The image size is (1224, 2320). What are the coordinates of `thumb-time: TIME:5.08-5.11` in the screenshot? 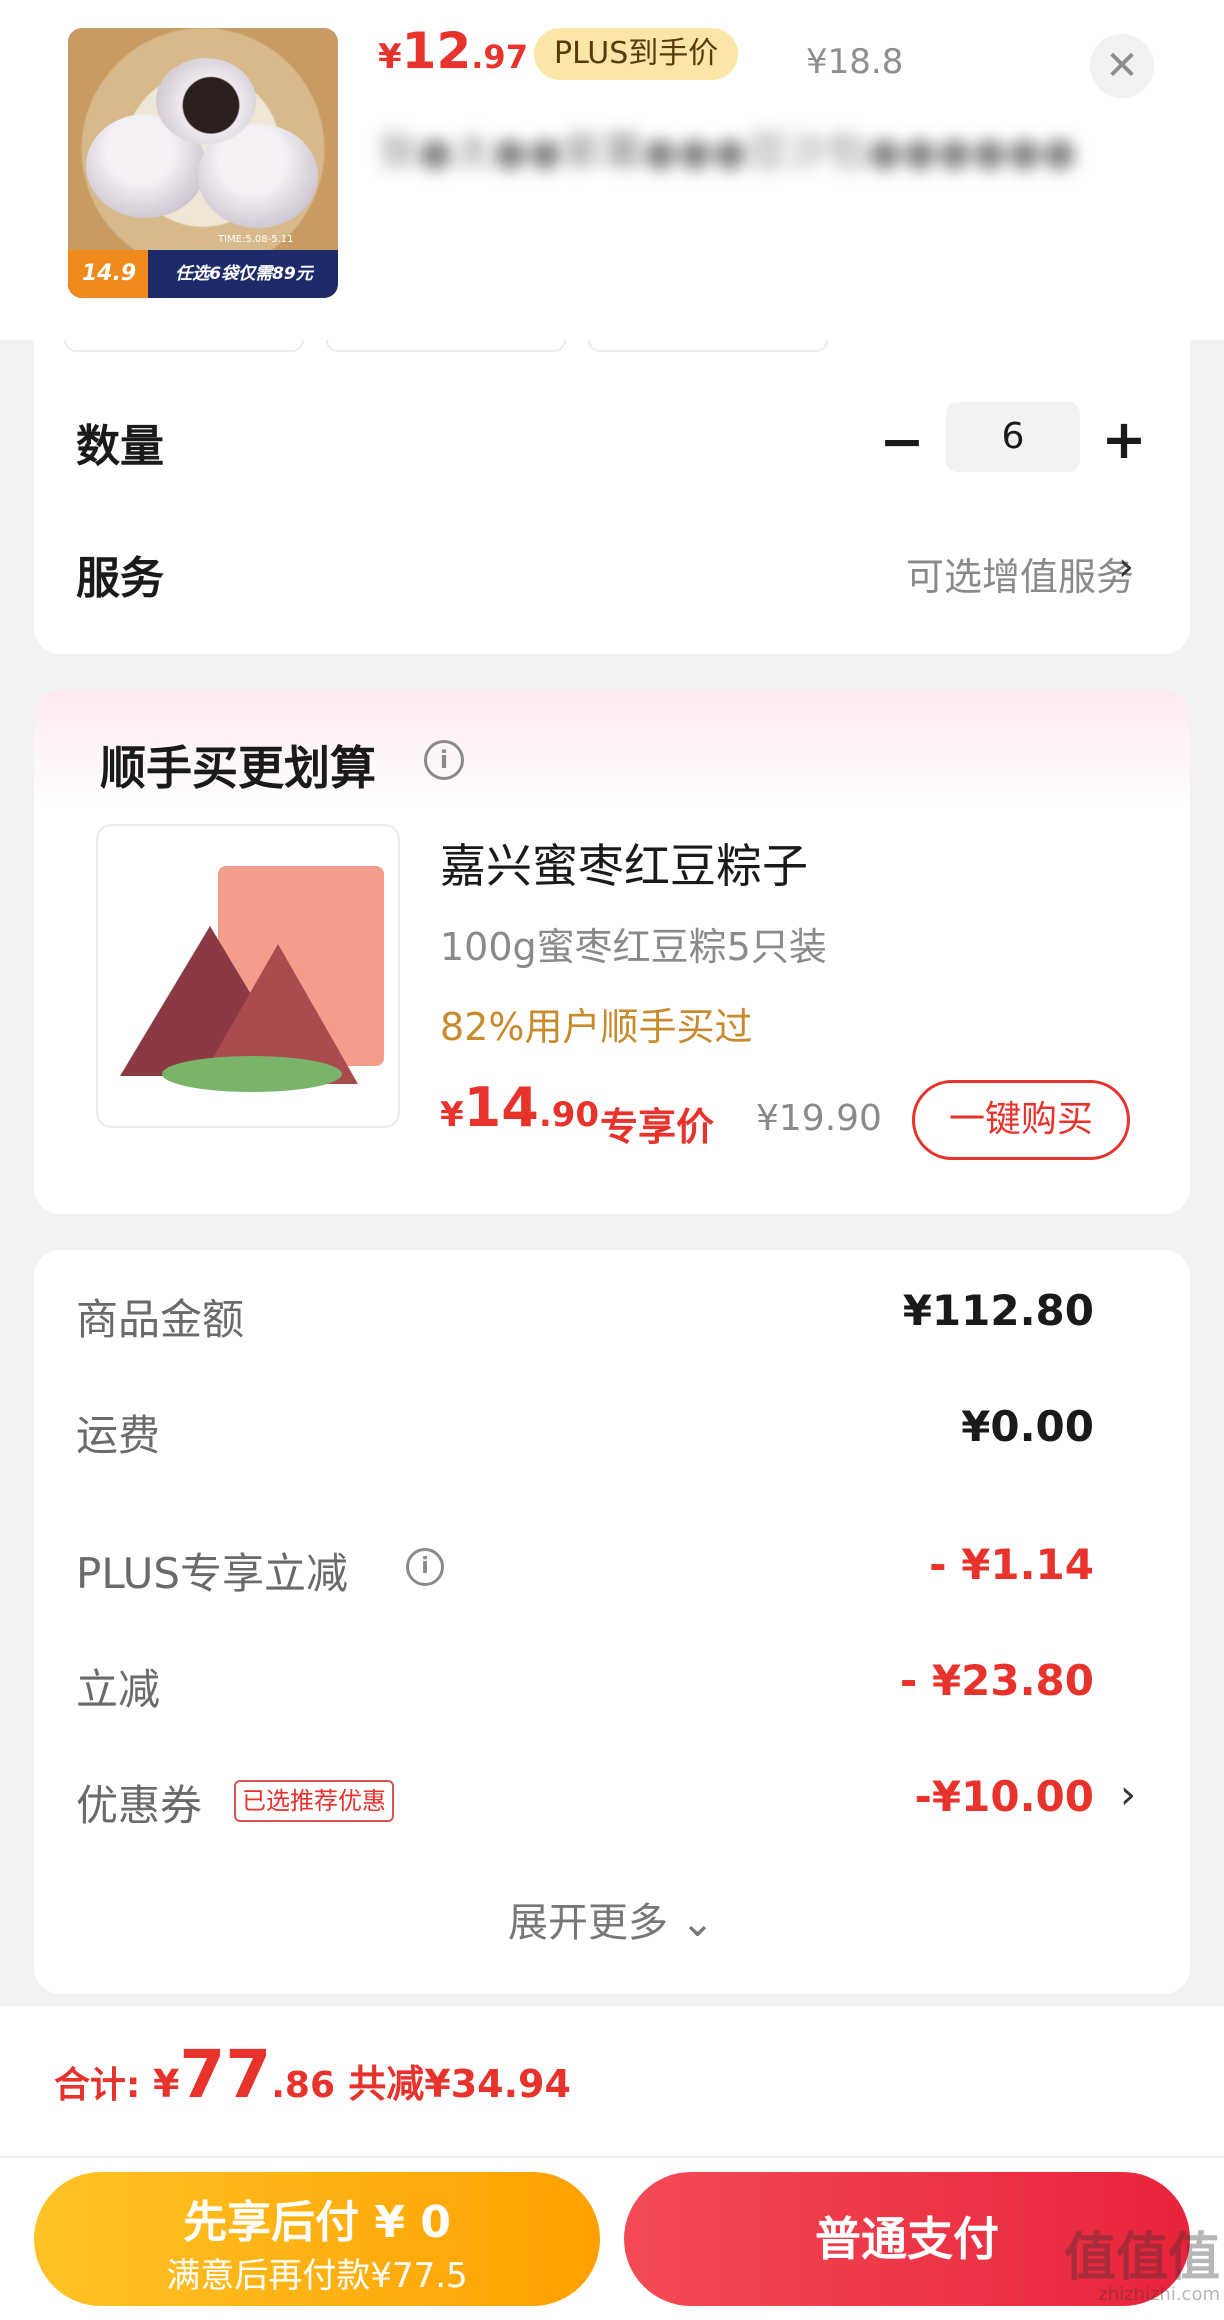 It's located at (256, 239).